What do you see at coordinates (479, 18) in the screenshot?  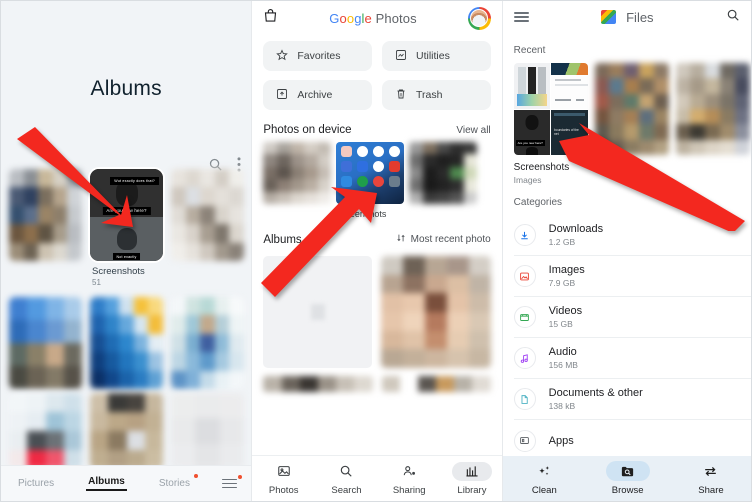 I see `avatar` at bounding box center [479, 18].